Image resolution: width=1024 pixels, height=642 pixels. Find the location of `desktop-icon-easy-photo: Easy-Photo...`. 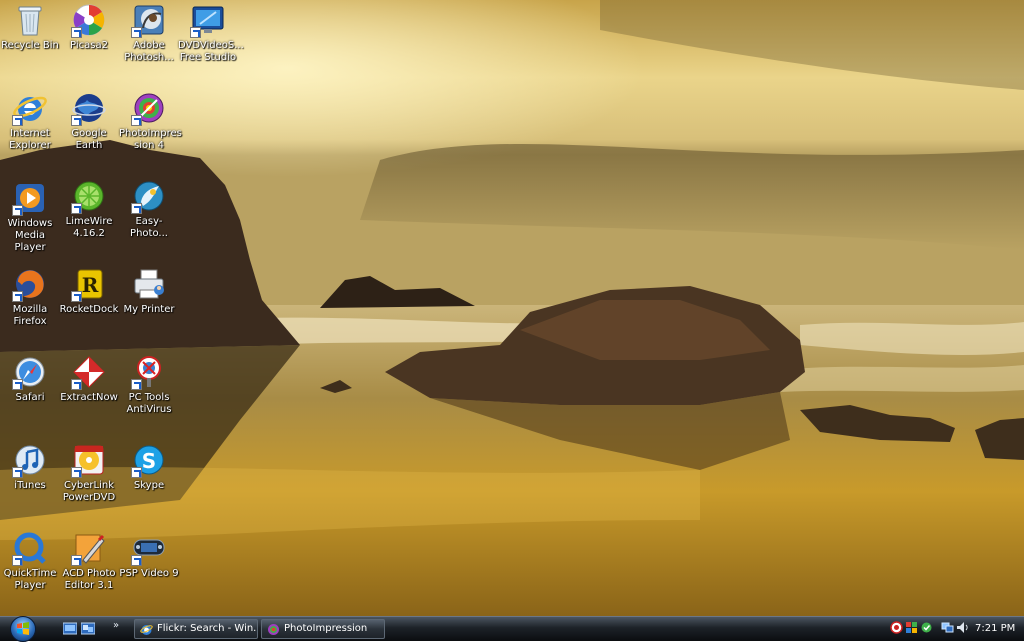

desktop-icon-easy-photo: Easy-Photo... is located at coordinates (149, 209).